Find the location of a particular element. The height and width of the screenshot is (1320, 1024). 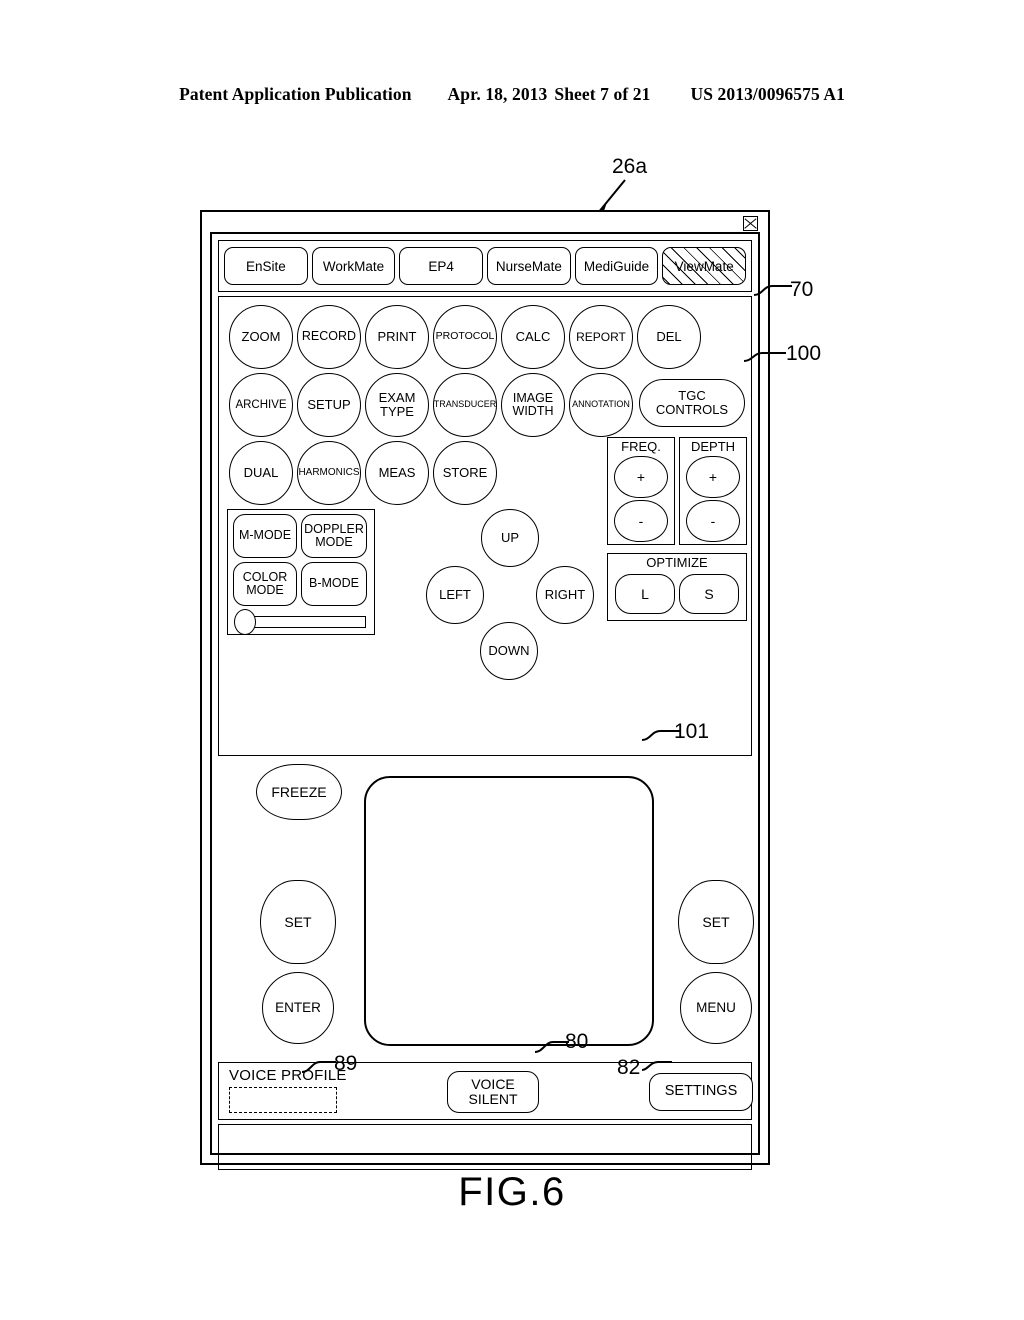

button-label: RIGHT is located at coordinates (565, 595).